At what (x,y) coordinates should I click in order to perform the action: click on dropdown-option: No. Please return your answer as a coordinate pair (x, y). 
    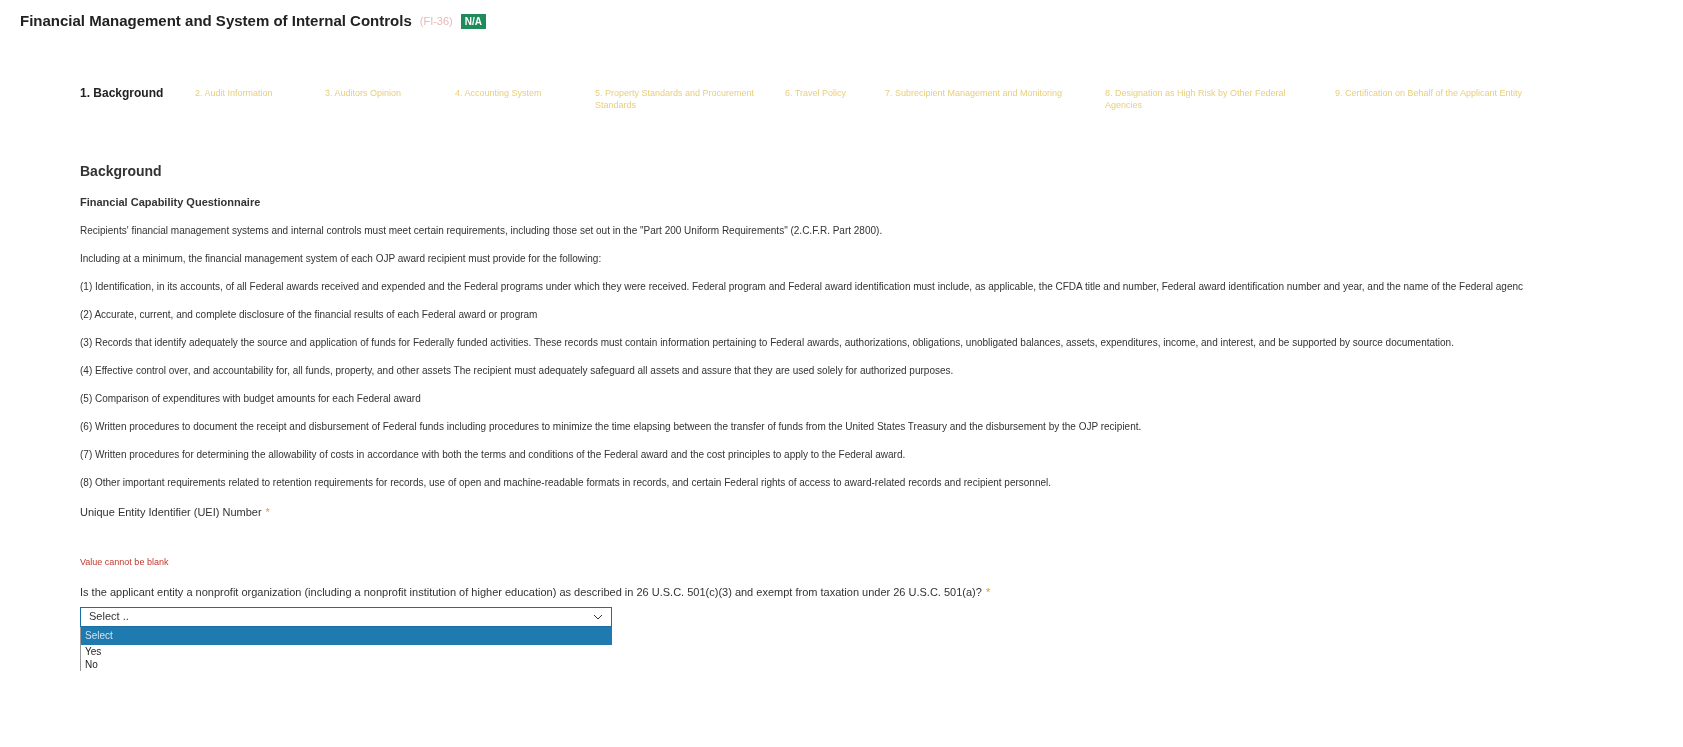
    Looking at the image, I should click on (346, 664).